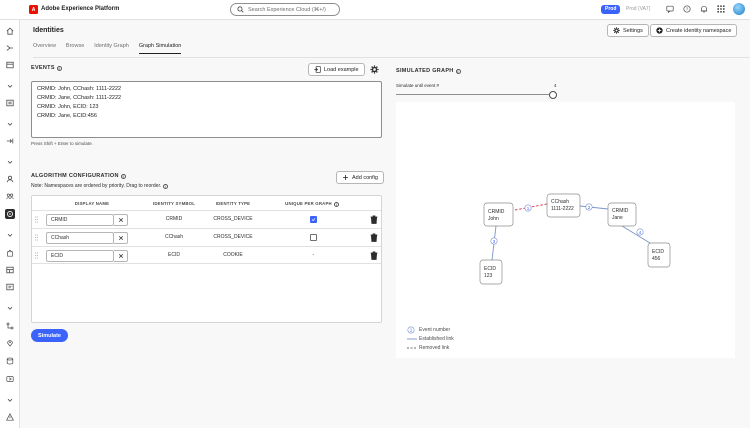 The image size is (750, 428). What do you see at coordinates (10, 103) in the screenshot?
I see `dashboards-icon` at bounding box center [10, 103].